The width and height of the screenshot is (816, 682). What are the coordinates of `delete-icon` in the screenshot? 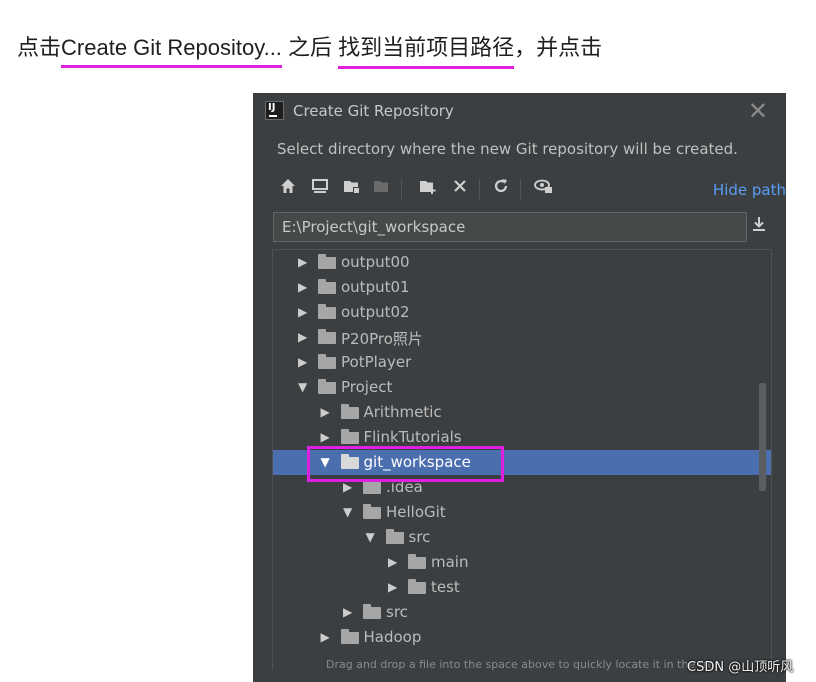 It's located at (460, 189).